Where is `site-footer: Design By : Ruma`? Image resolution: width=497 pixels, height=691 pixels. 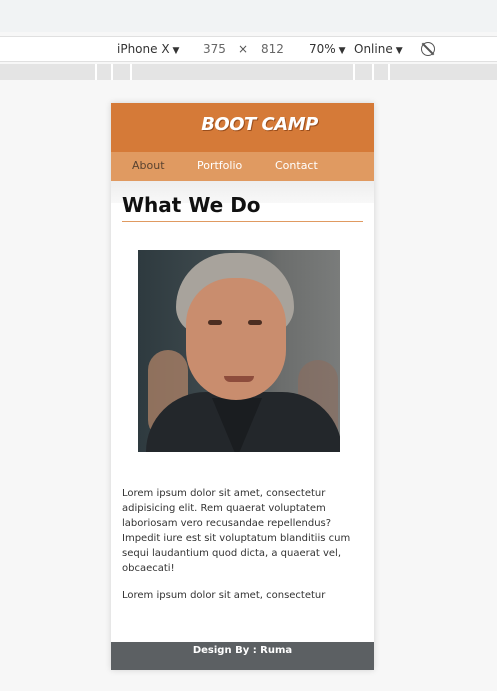 site-footer: Design By : Ruma is located at coordinates (242, 656).